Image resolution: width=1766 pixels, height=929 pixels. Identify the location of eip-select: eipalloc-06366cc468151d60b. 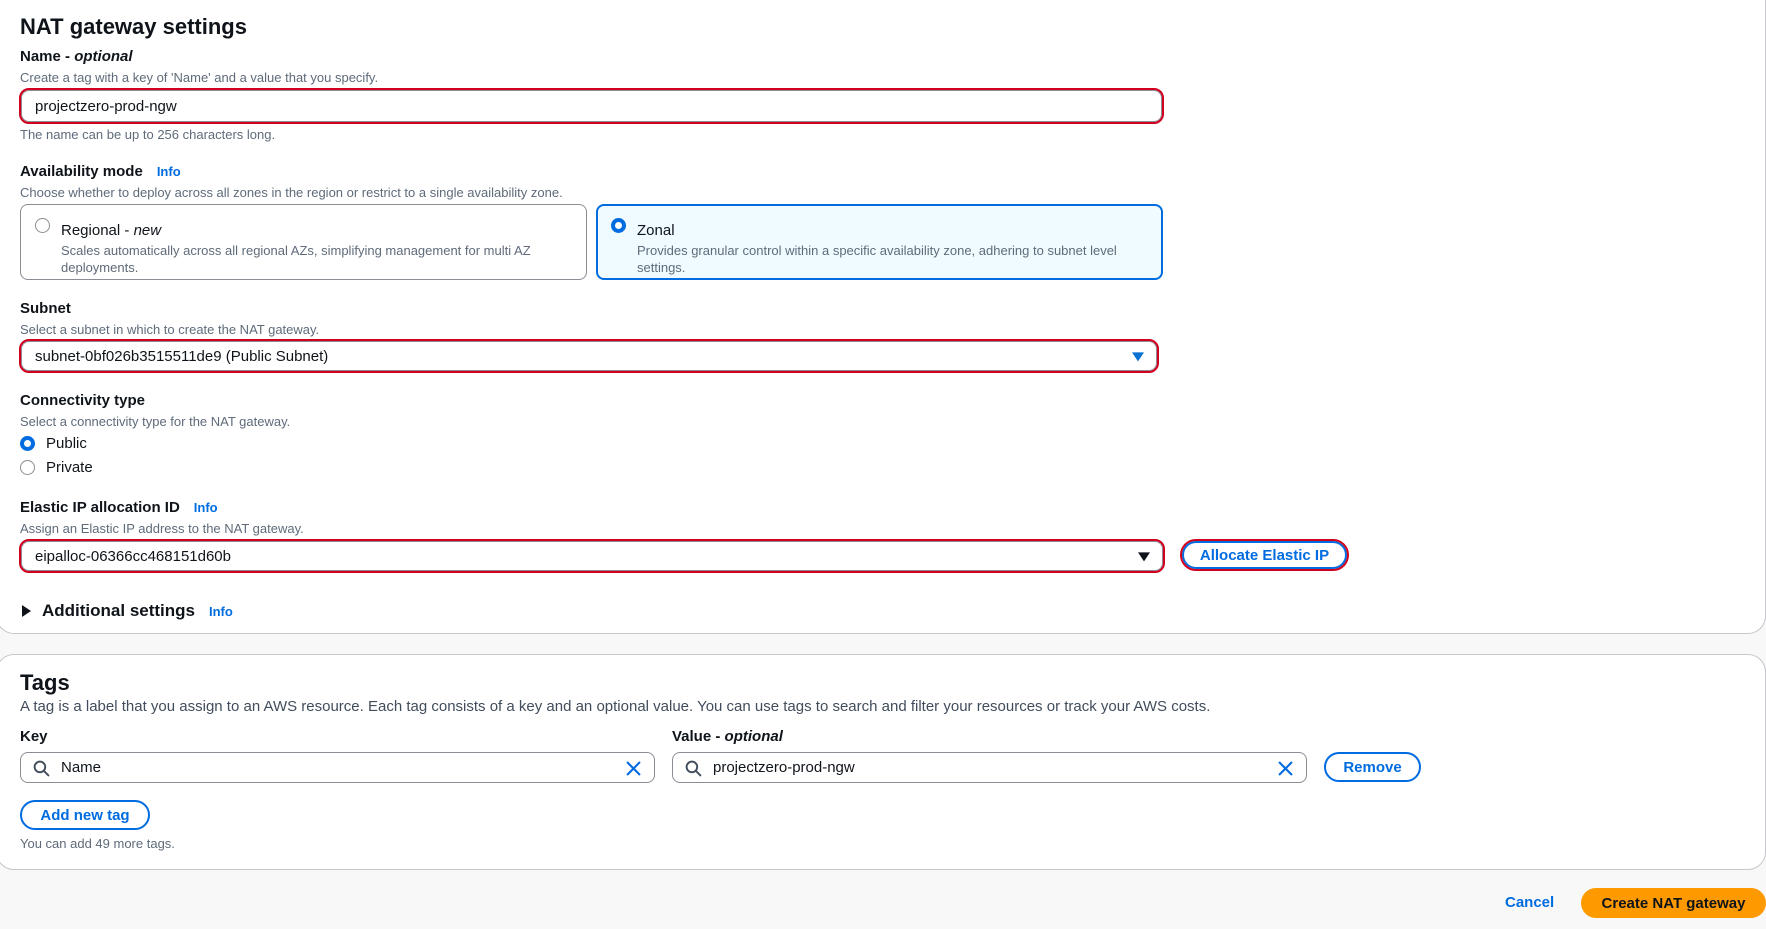
(592, 556).